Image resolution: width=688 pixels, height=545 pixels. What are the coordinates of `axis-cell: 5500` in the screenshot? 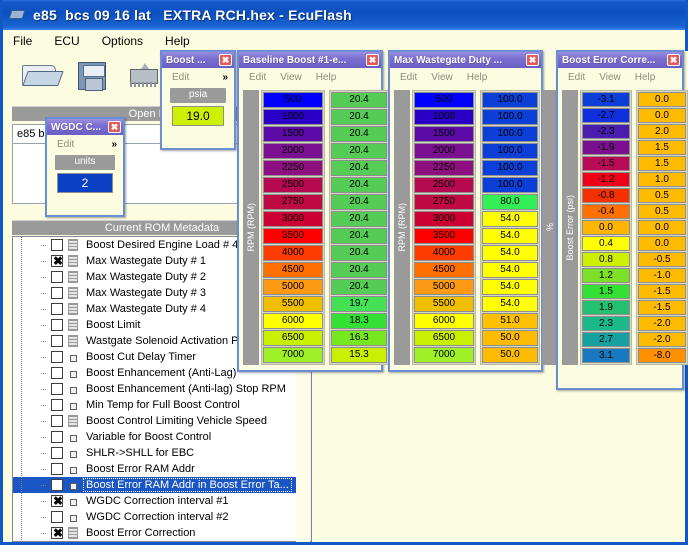 It's located at (293, 304).